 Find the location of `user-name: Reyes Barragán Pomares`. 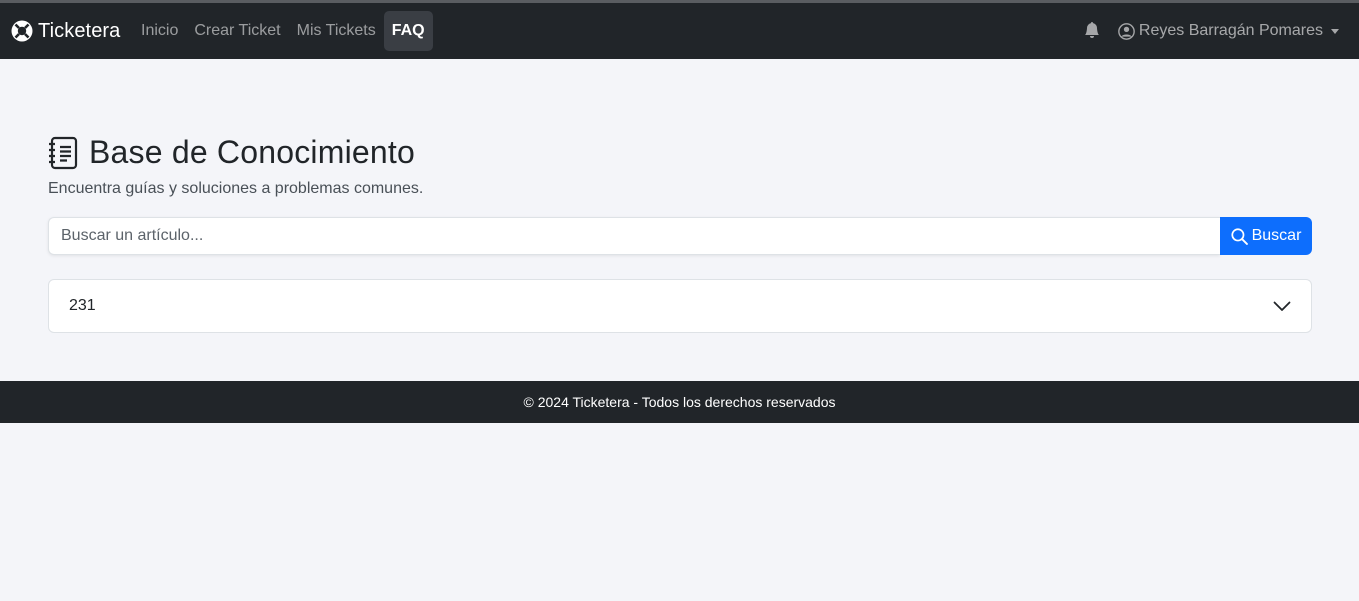

user-name: Reyes Barragán Pomares is located at coordinates (1230, 30).